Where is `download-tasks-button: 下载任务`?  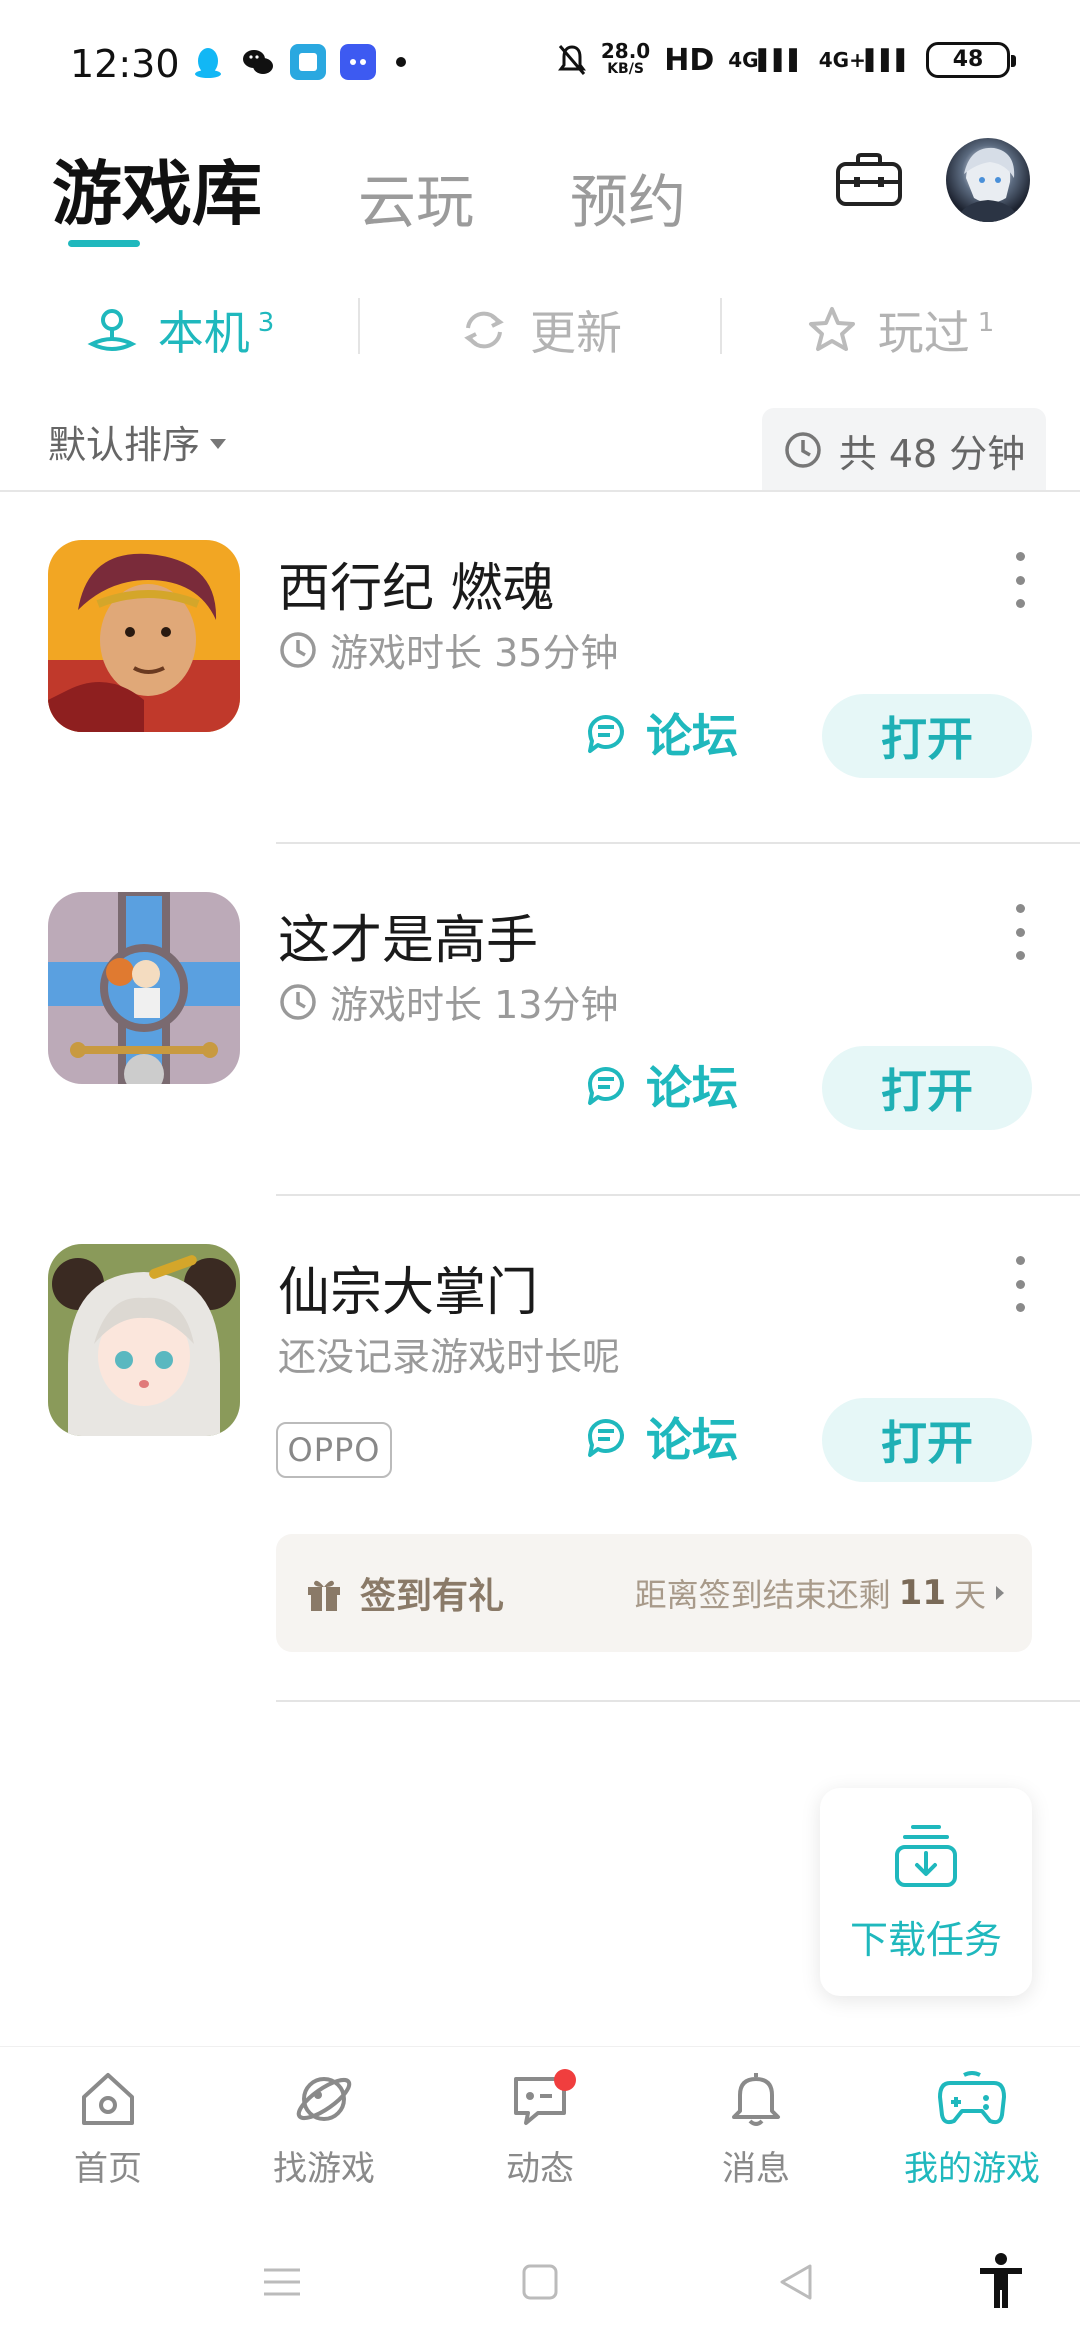 download-tasks-button: 下载任务 is located at coordinates (926, 1892).